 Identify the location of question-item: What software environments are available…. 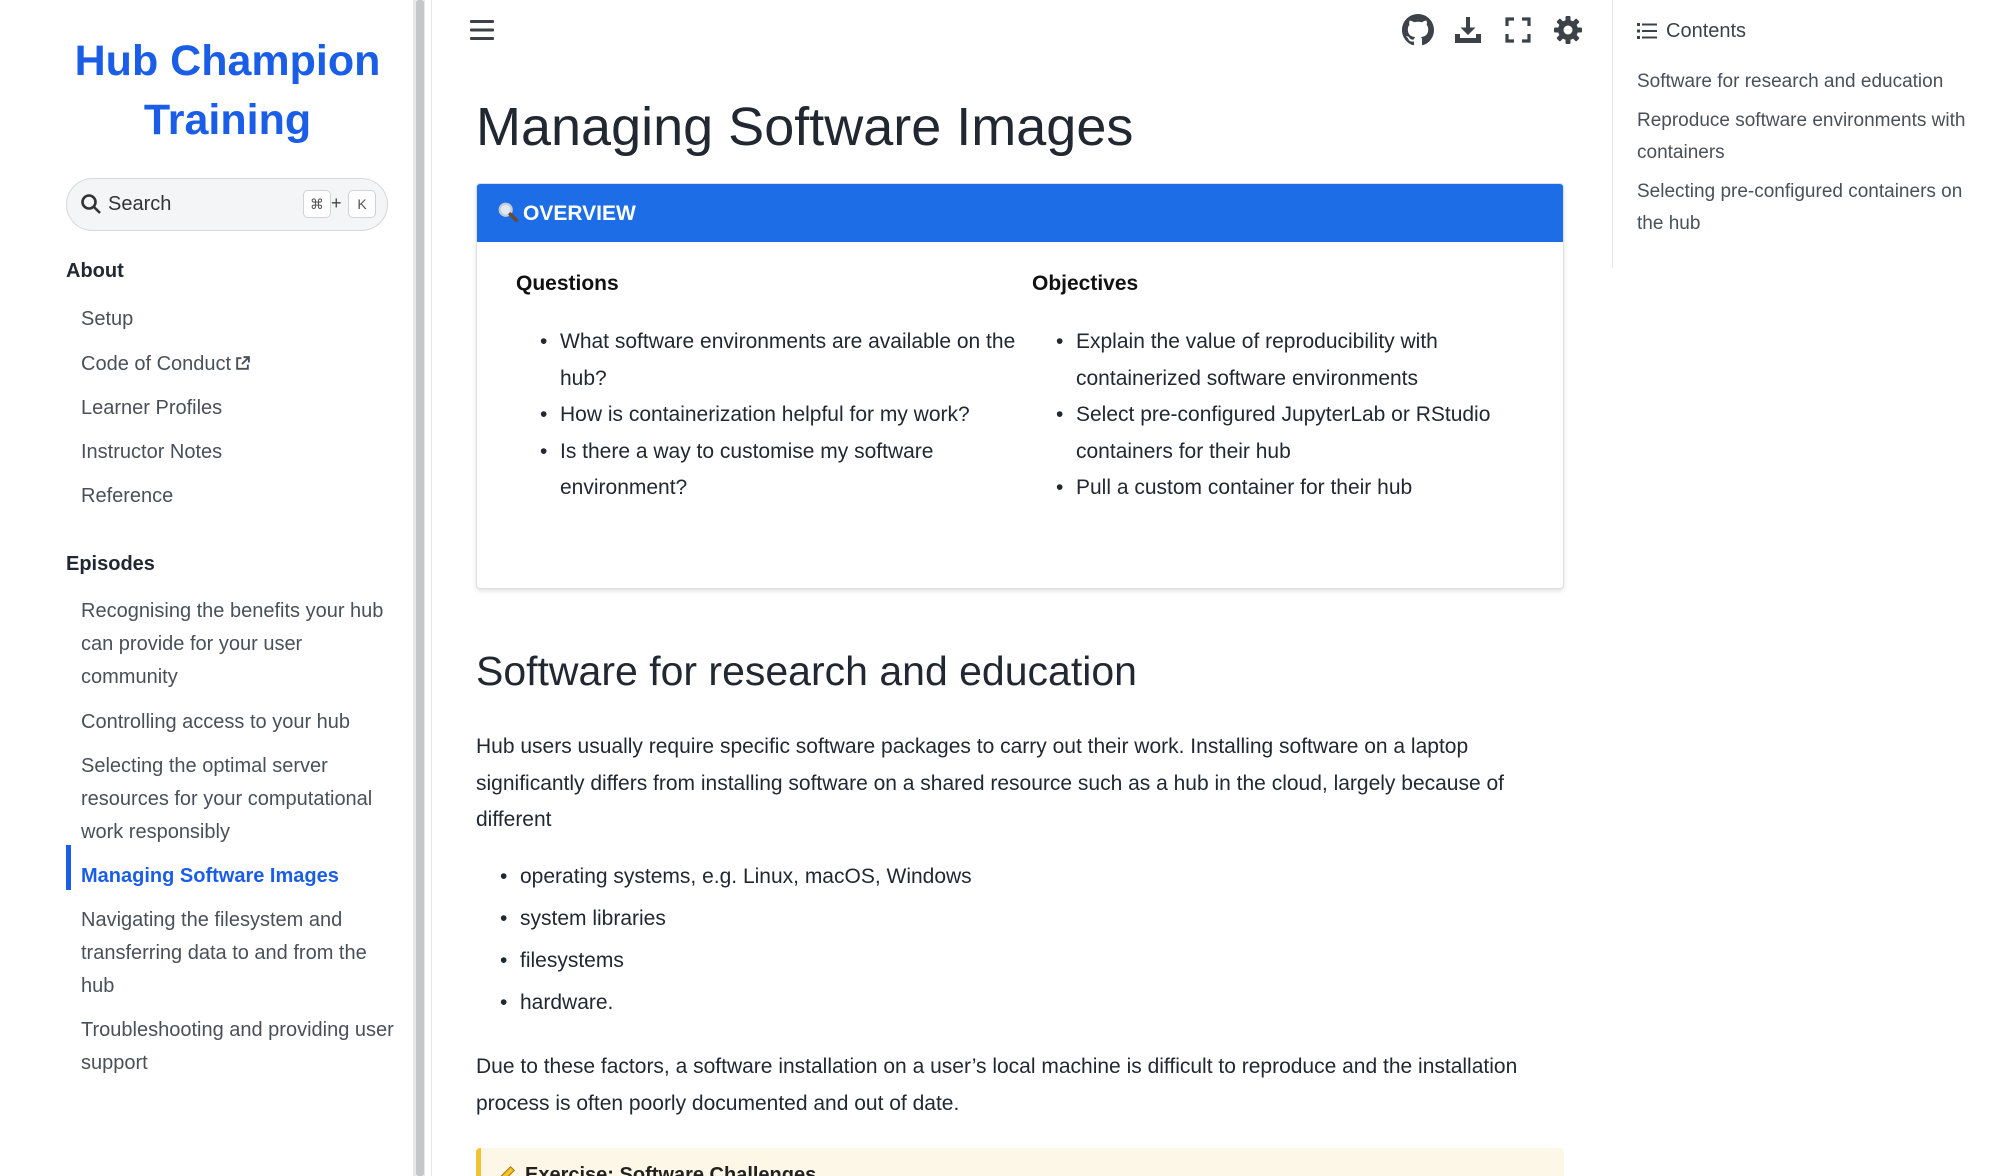
(766, 360).